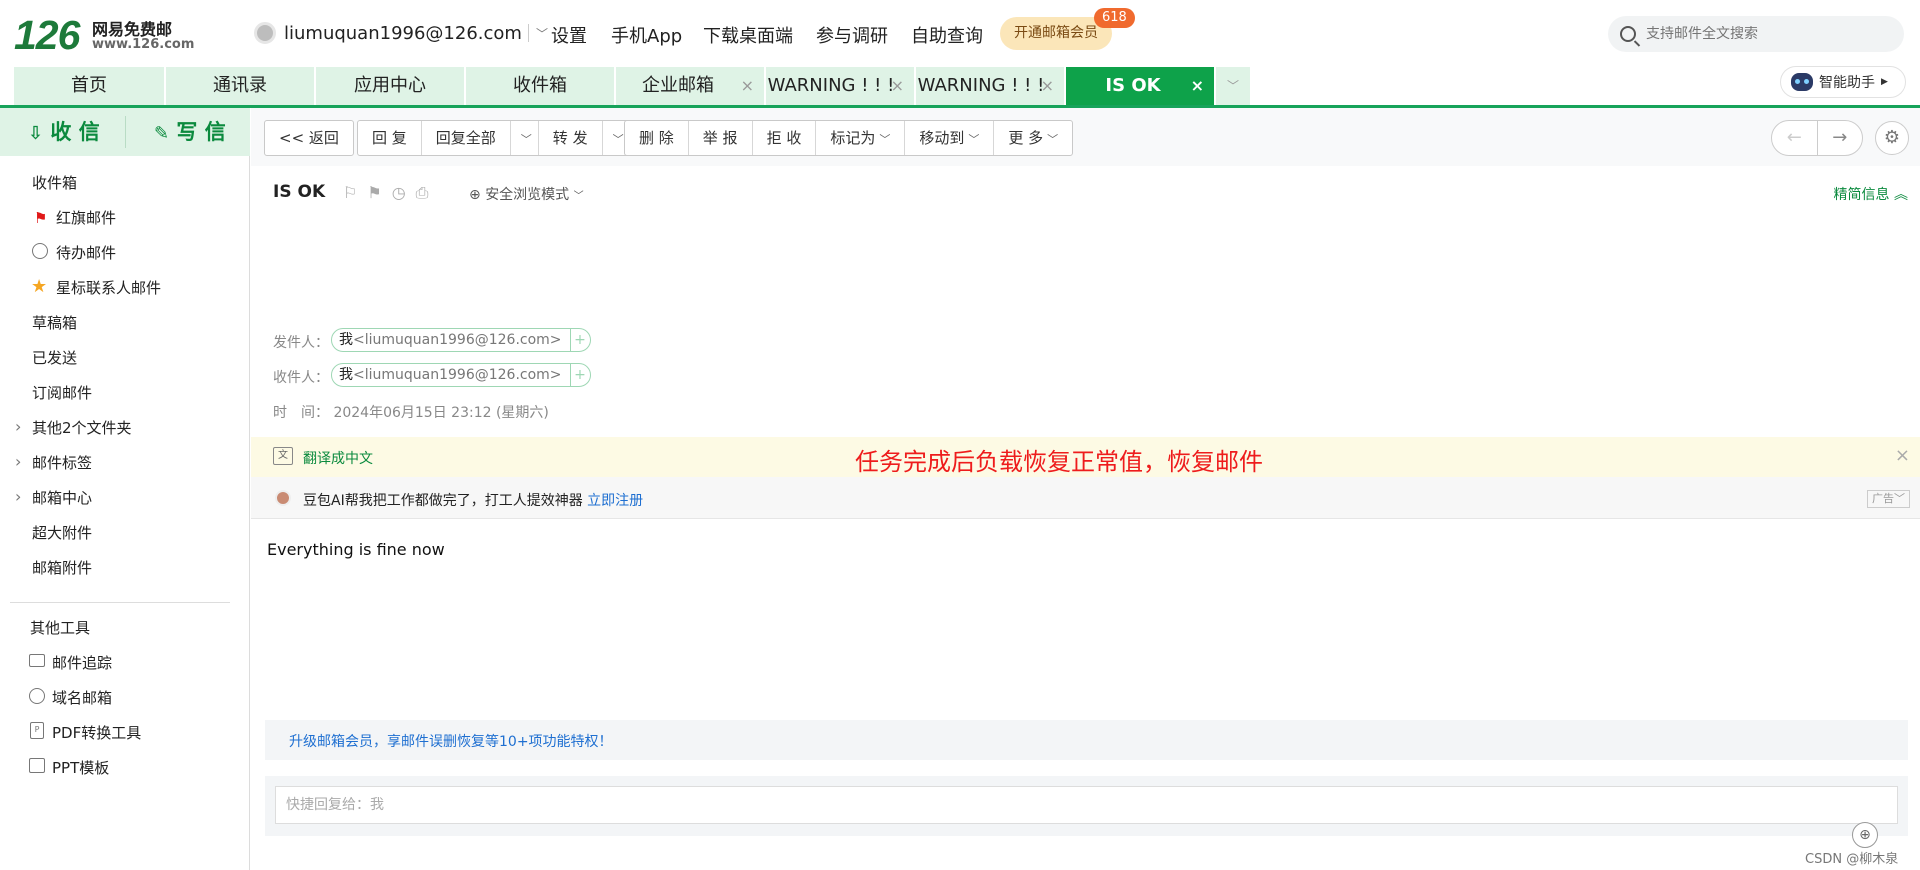 The height and width of the screenshot is (870, 1920). I want to click on ad-avatar-icon, so click(283, 498).